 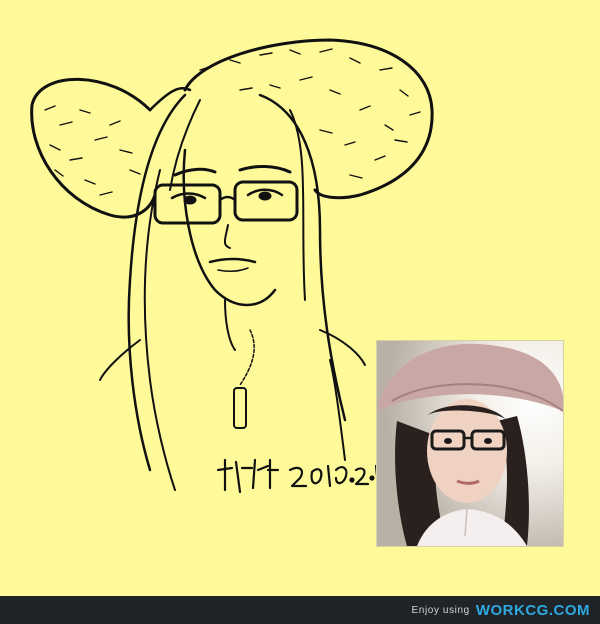 I want to click on footer-text: Enjoy using, so click(x=440, y=610).